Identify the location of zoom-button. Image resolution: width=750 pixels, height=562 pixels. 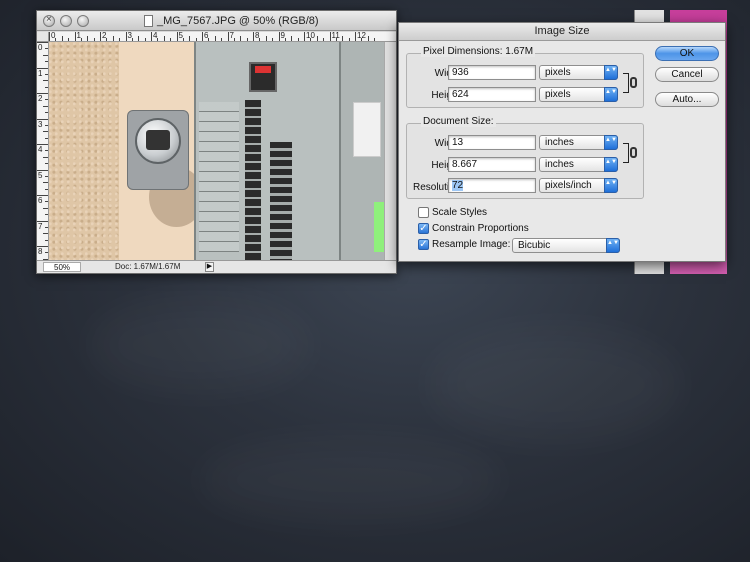
(83, 21).